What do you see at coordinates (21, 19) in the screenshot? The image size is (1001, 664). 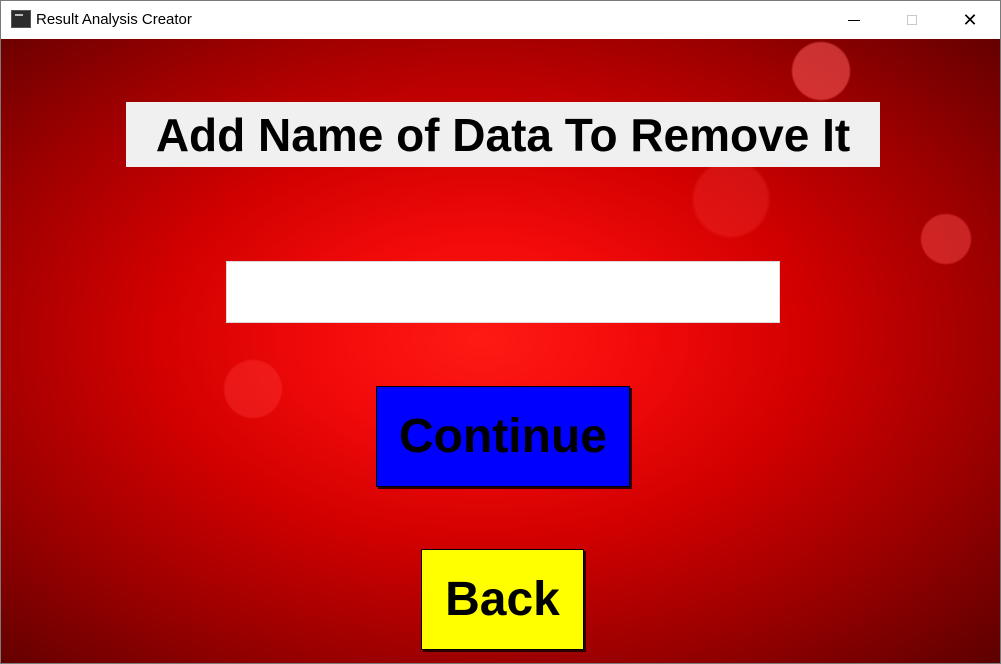 I see `app-icon` at bounding box center [21, 19].